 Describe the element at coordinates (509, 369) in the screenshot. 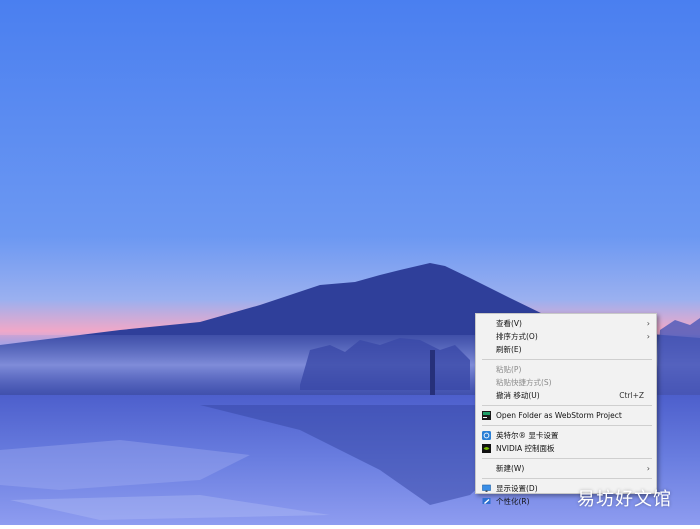

I see `menu-item-label: 粘贴(P)` at that location.